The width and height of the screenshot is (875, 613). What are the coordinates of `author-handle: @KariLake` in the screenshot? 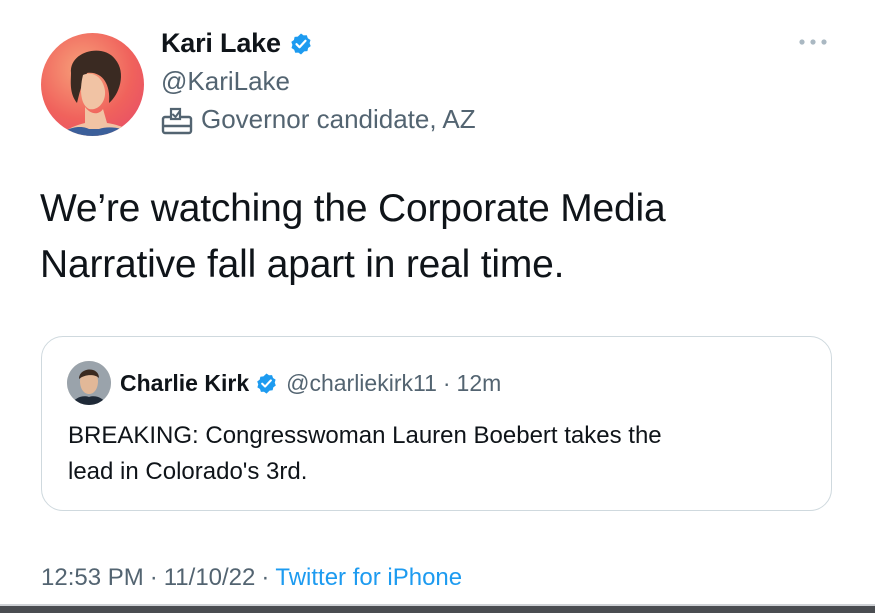 It's located at (225, 81).